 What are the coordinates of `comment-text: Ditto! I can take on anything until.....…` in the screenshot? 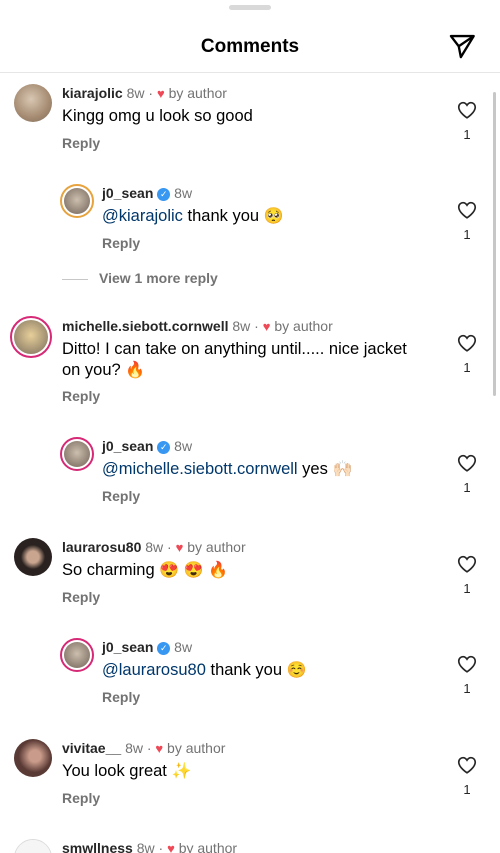 It's located at (244, 360).